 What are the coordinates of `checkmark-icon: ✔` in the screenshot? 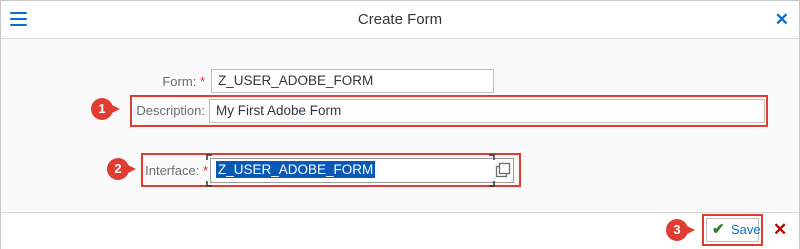 It's located at (718, 229).